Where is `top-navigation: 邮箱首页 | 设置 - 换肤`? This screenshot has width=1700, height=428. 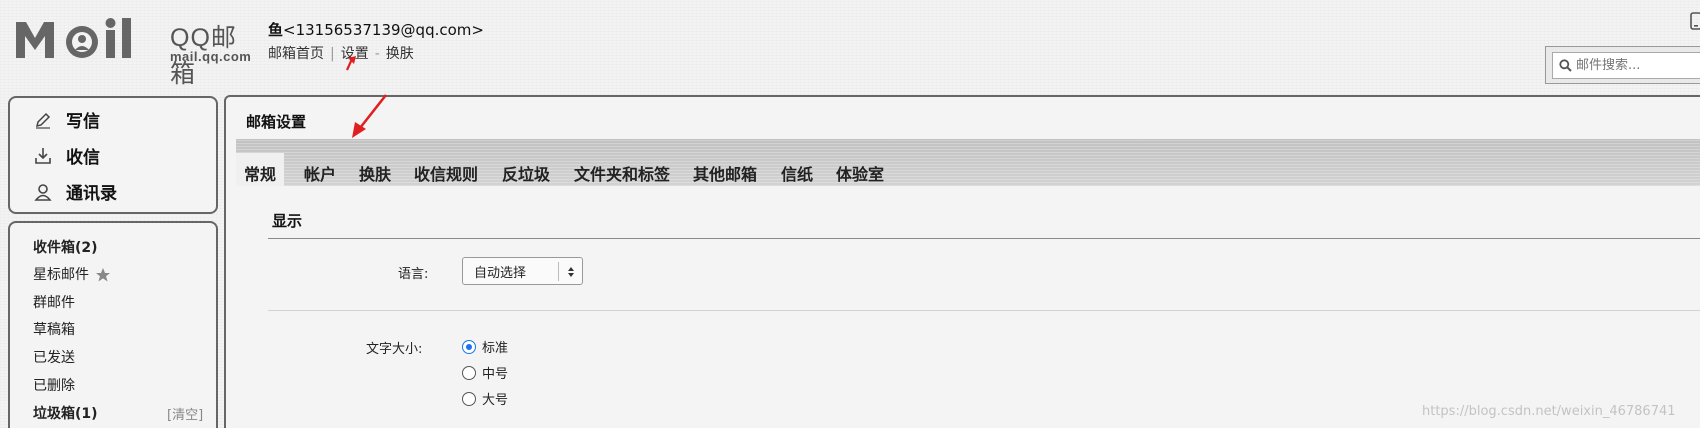
top-navigation: 邮箱首页 | 设置 - 换肤 is located at coordinates (341, 53).